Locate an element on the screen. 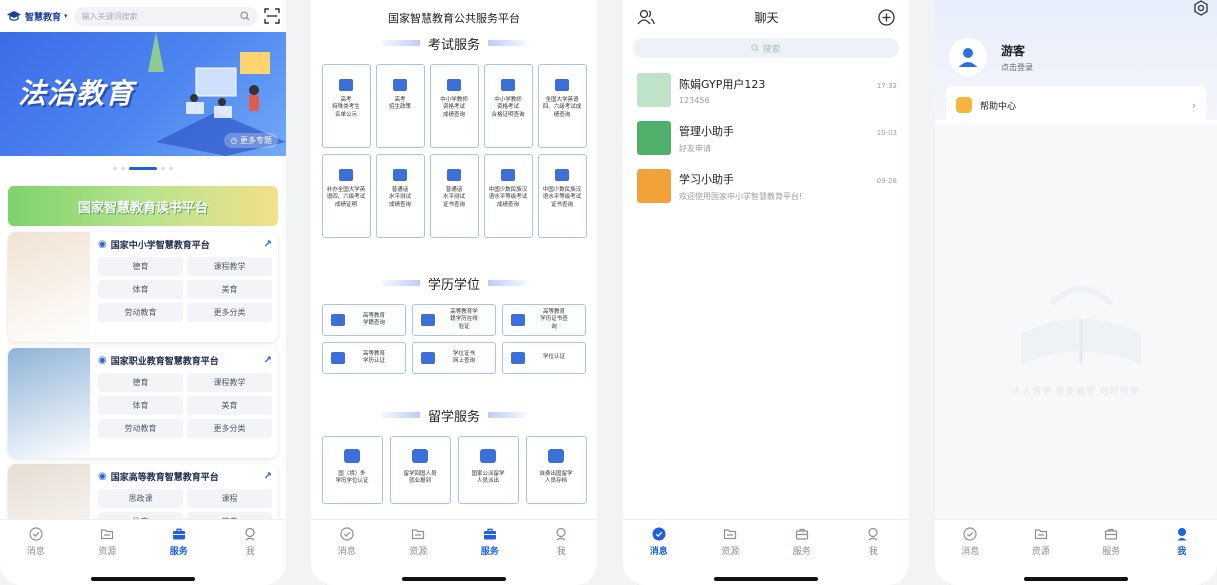 The width and height of the screenshot is (1217, 585). service-label: 高等教育学 籍学历在线 验证 is located at coordinates (464, 319).